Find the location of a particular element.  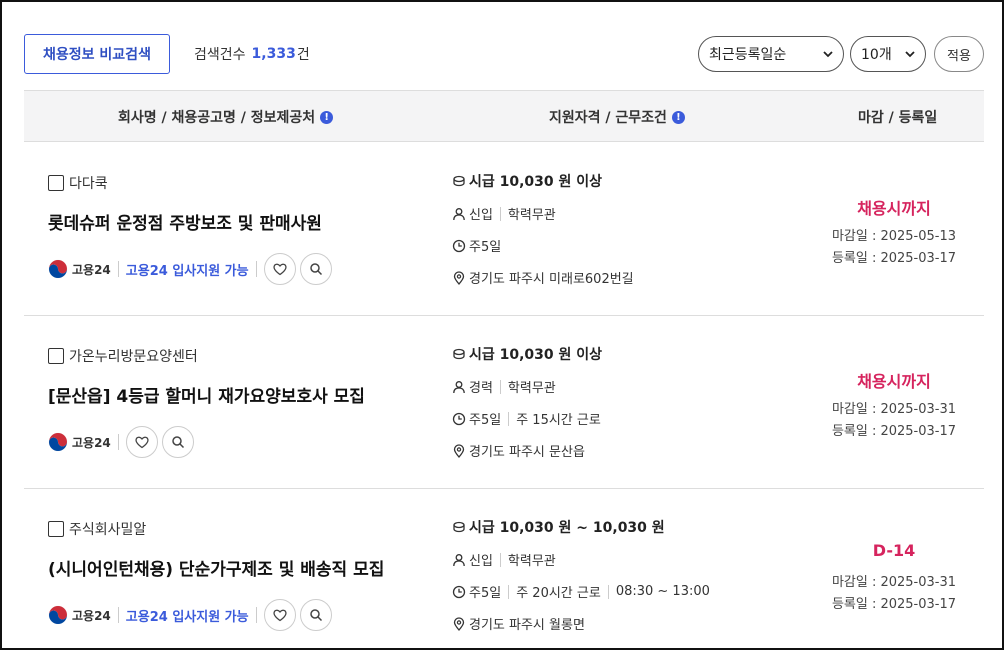

company-name: 가온누리방문요양센터 is located at coordinates (123, 356).